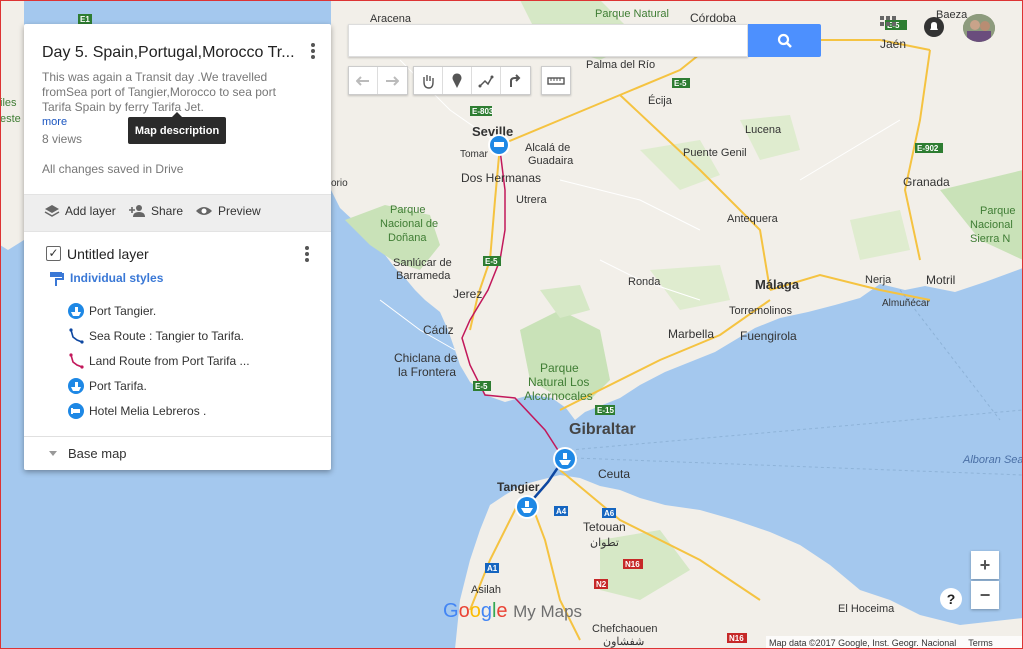 Image resolution: width=1023 pixels, height=649 pixels. I want to click on google-my-maps-logo: Google My Maps, so click(513, 611).